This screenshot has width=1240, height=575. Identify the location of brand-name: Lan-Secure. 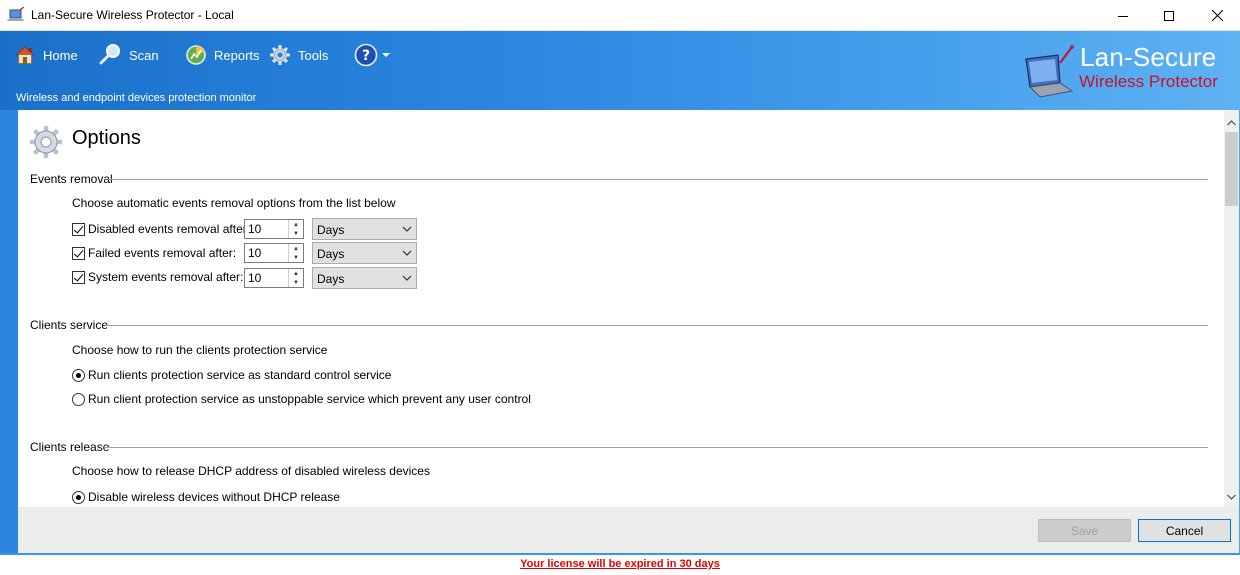
(1148, 57).